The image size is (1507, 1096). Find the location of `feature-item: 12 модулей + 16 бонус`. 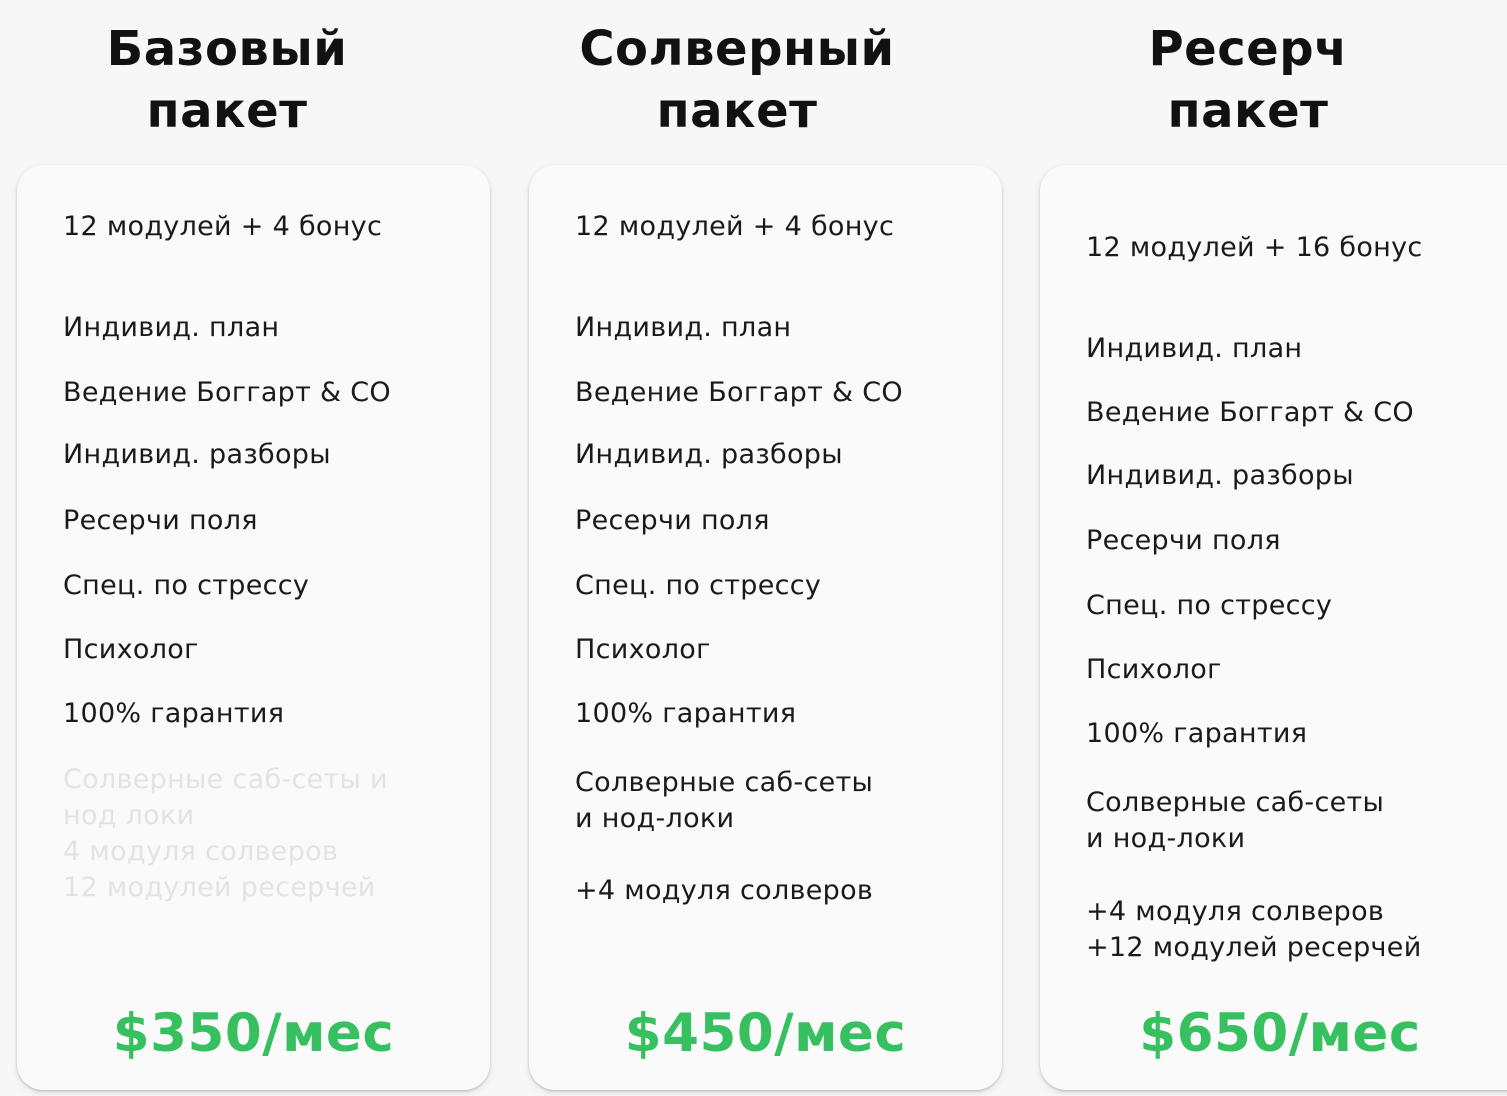

feature-item: 12 модулей + 16 бонус is located at coordinates (1254, 247).